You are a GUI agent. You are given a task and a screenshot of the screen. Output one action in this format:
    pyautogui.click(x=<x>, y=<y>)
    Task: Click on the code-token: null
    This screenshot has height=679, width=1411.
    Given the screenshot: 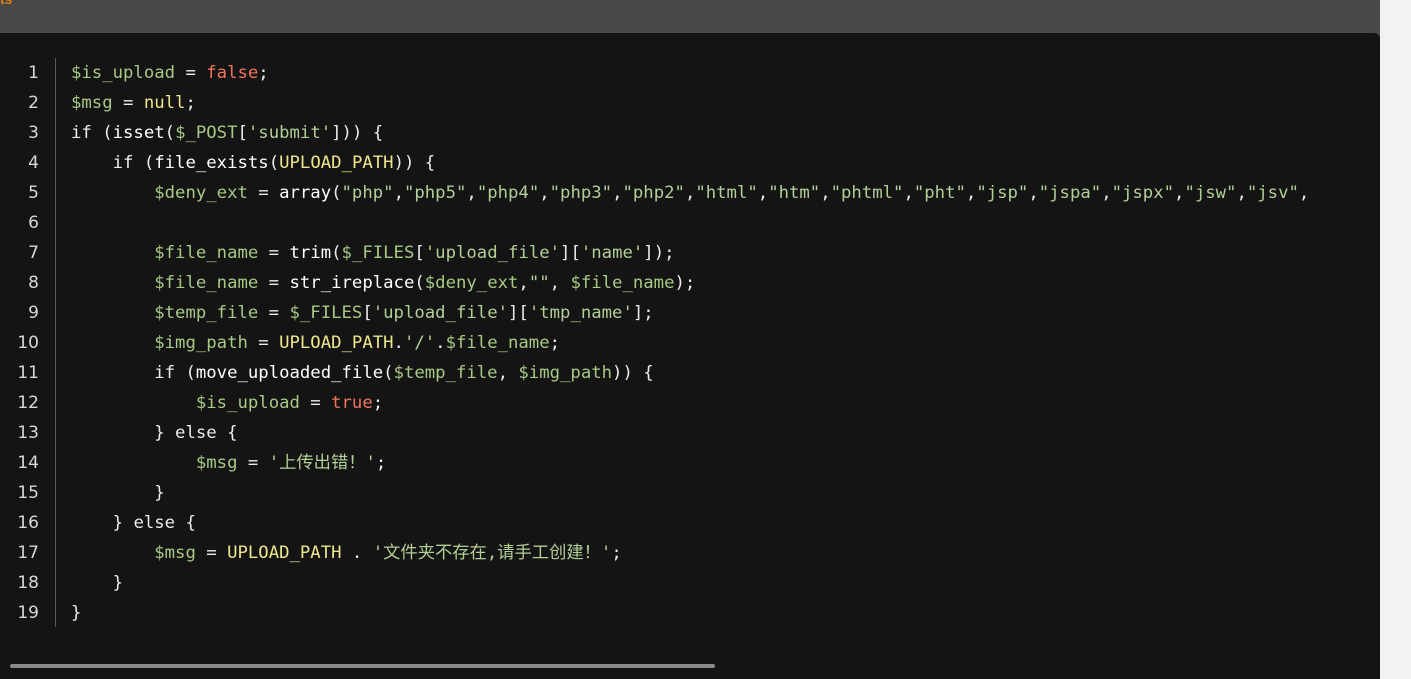 What is the action you would take?
    pyautogui.click(x=164, y=103)
    